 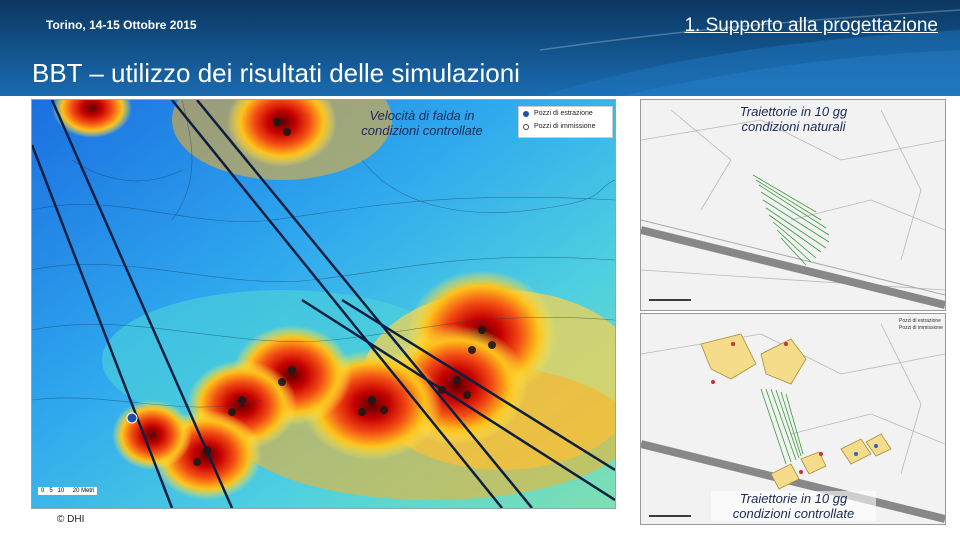 What do you see at coordinates (68, 491) in the screenshot?
I see `velocity-map-scale-bar: 0 5 10 20 Metri` at bounding box center [68, 491].